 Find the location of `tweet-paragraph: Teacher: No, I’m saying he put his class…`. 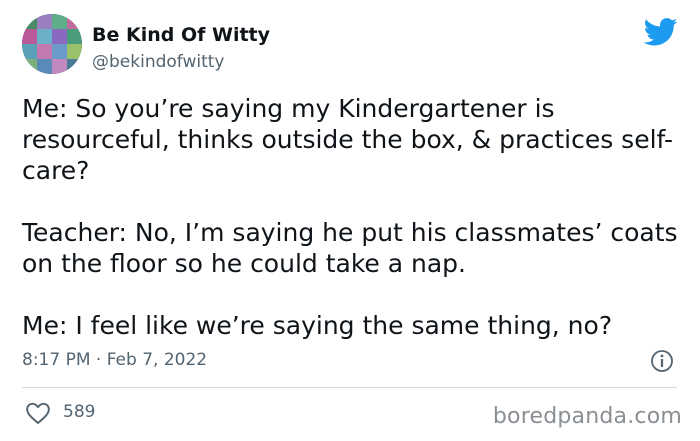

tweet-paragraph: Teacher: No, I’m saying he put his class… is located at coordinates (350, 248).